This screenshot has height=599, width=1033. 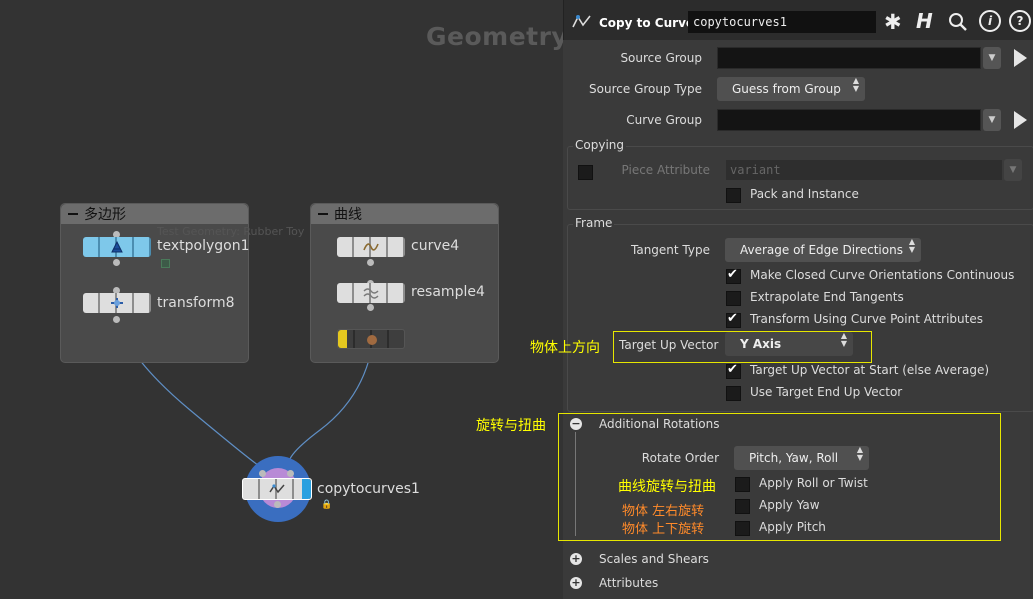 I want to click on node-curve, so click(x=371, y=247).